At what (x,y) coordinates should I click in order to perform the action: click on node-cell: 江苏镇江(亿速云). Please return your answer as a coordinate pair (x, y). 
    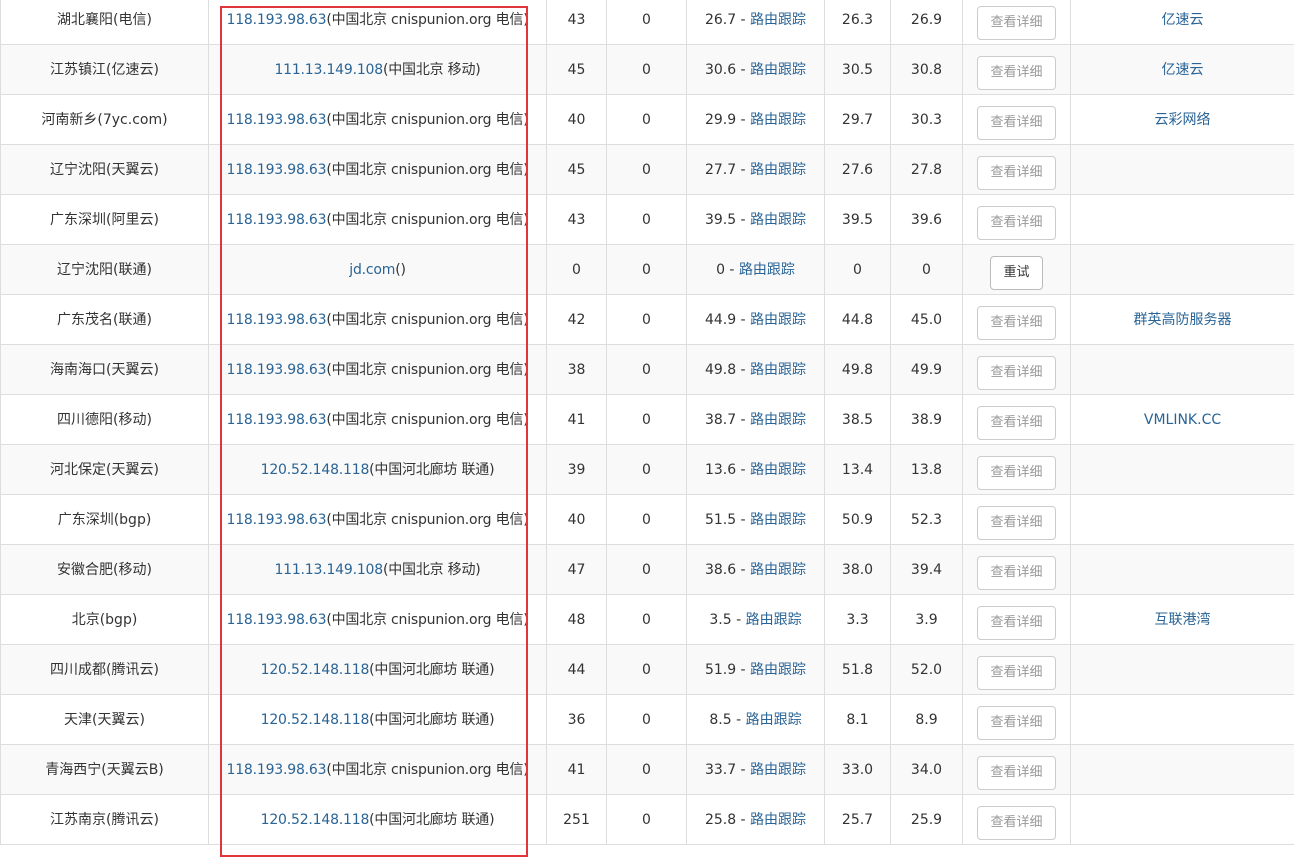
    Looking at the image, I should click on (104, 69).